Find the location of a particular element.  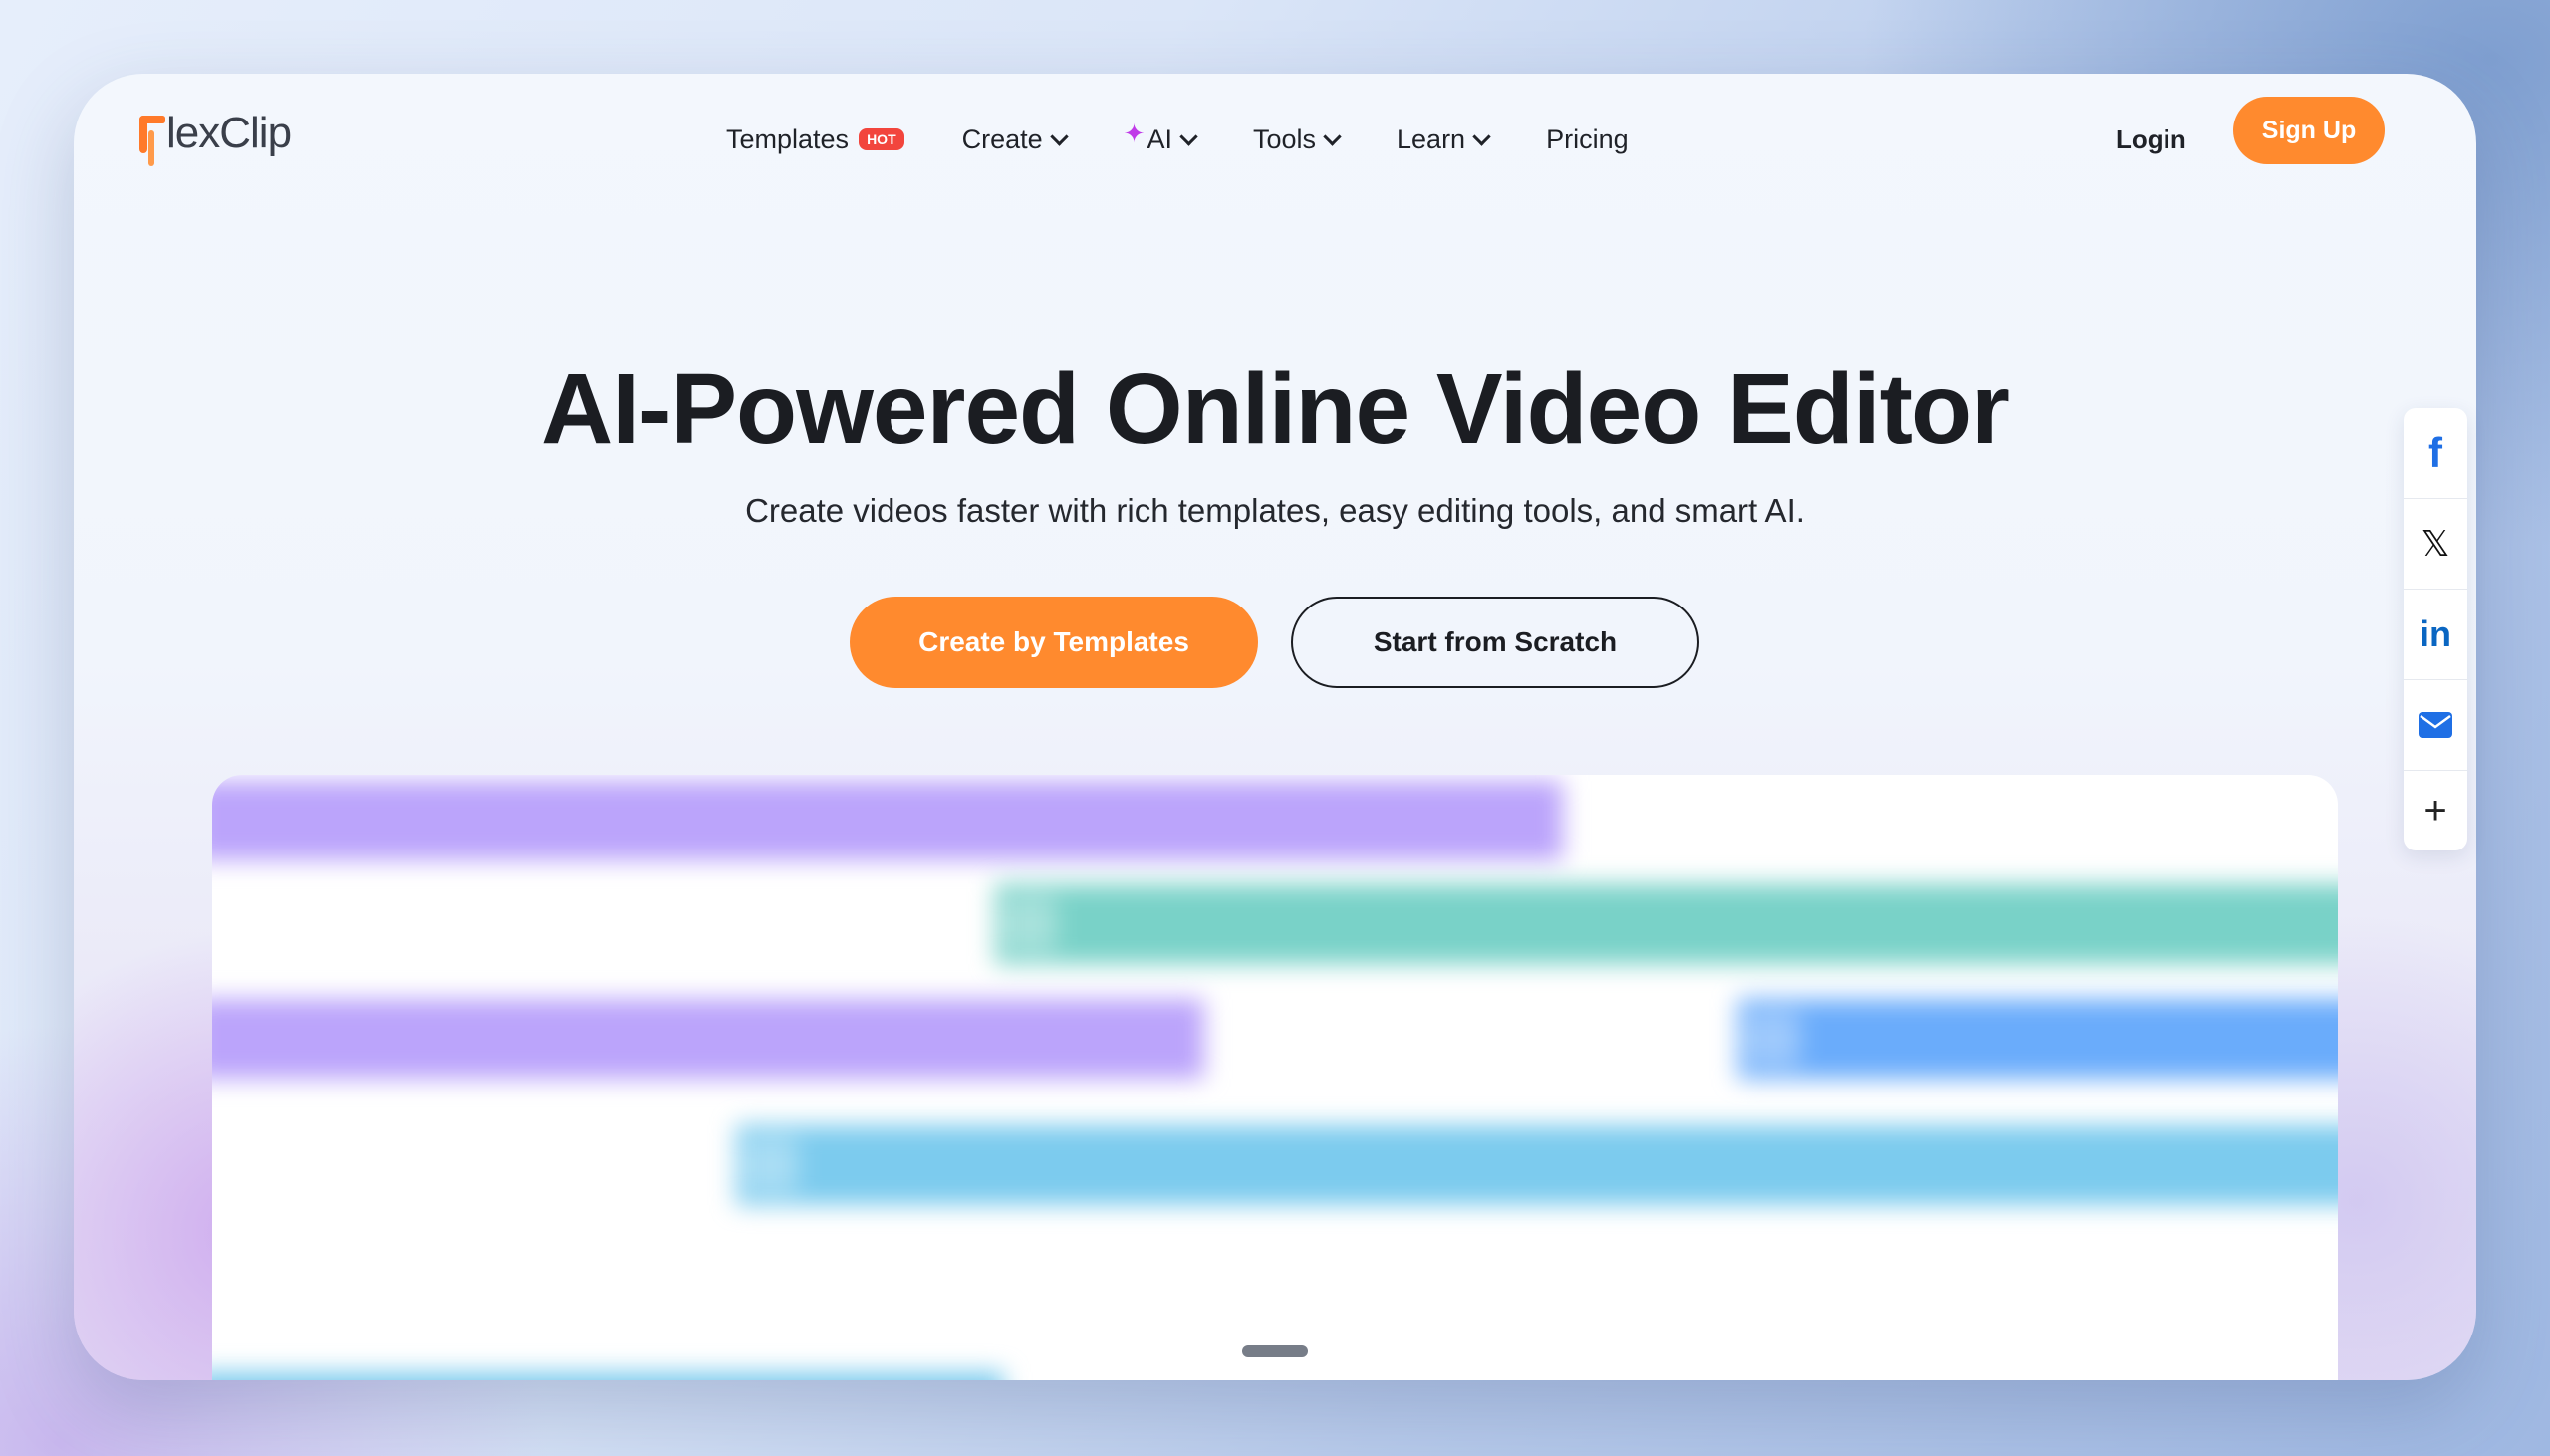

plus-icon: + is located at coordinates (2435, 810).